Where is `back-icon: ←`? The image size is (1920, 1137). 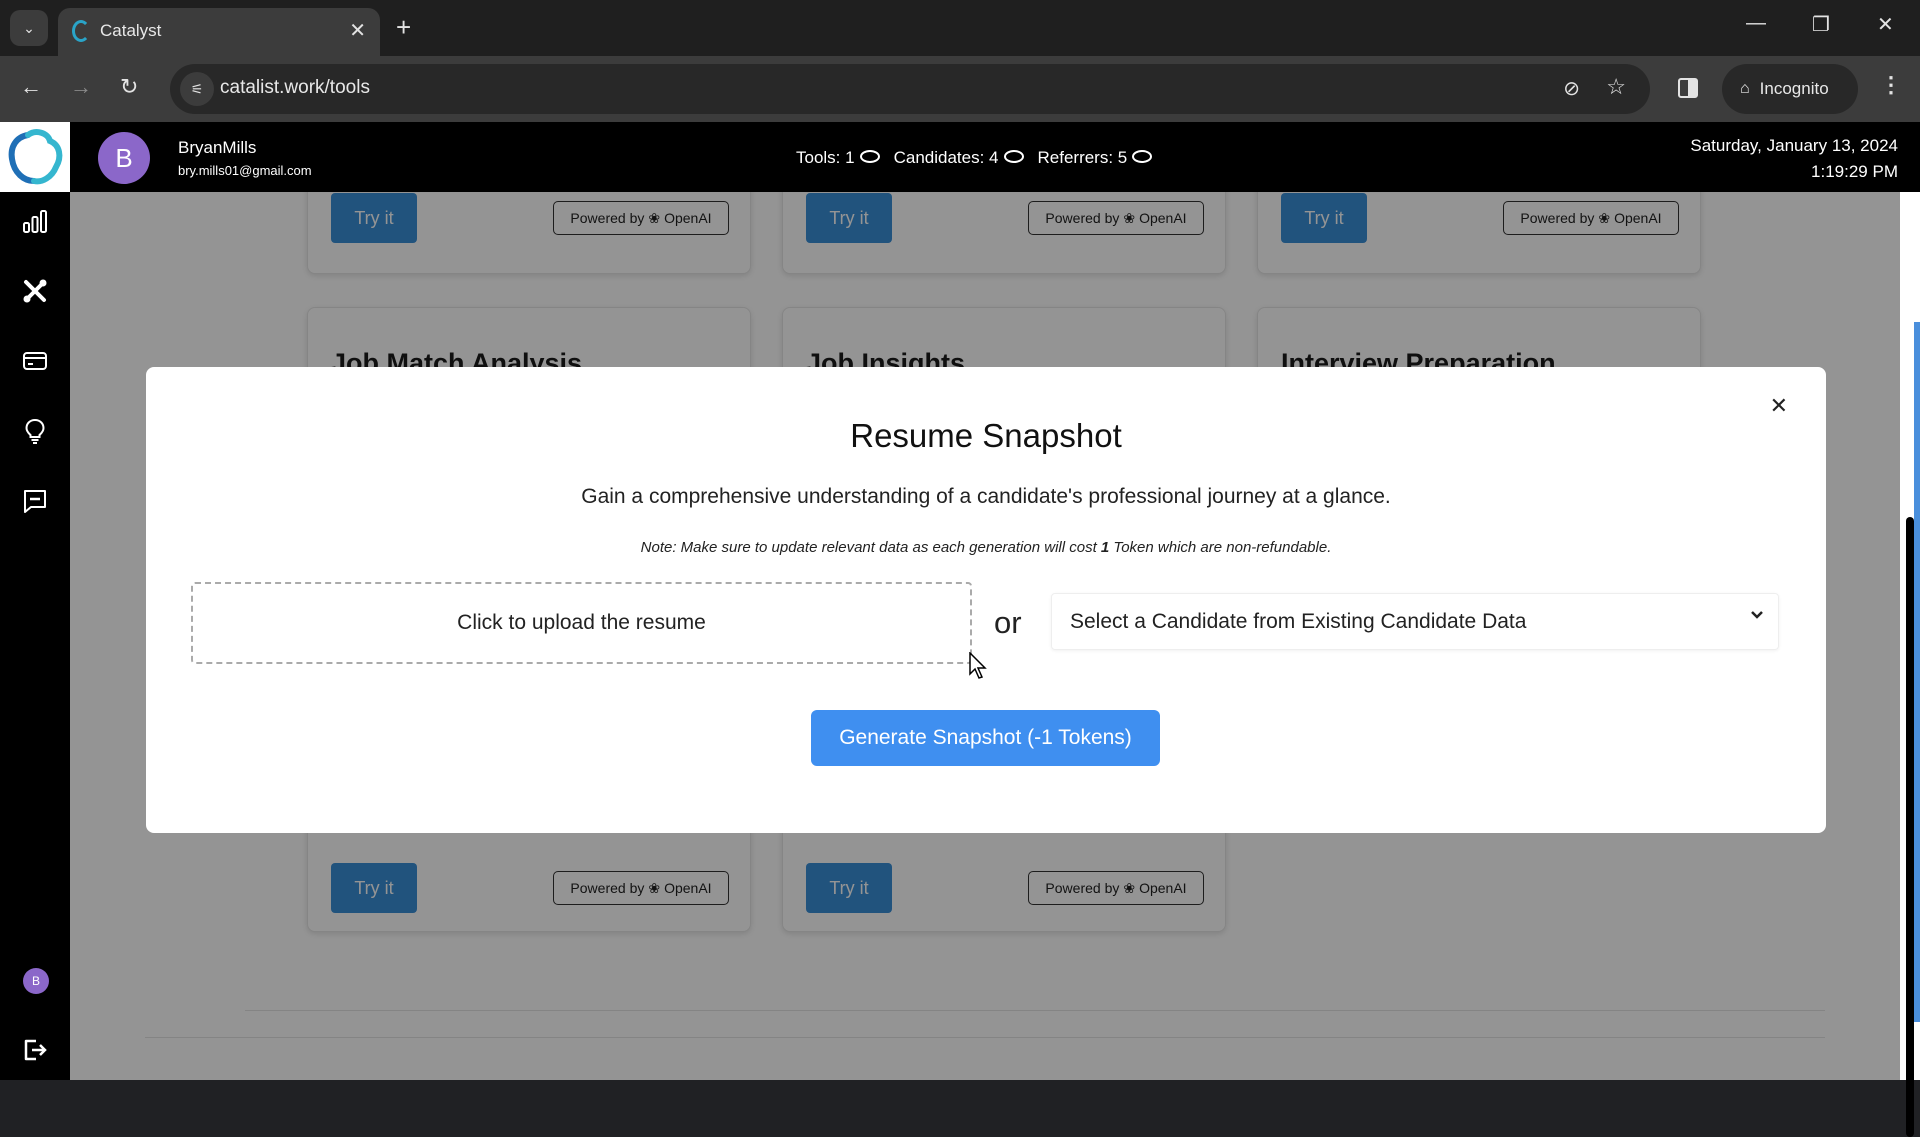 back-icon: ← is located at coordinates (31, 87).